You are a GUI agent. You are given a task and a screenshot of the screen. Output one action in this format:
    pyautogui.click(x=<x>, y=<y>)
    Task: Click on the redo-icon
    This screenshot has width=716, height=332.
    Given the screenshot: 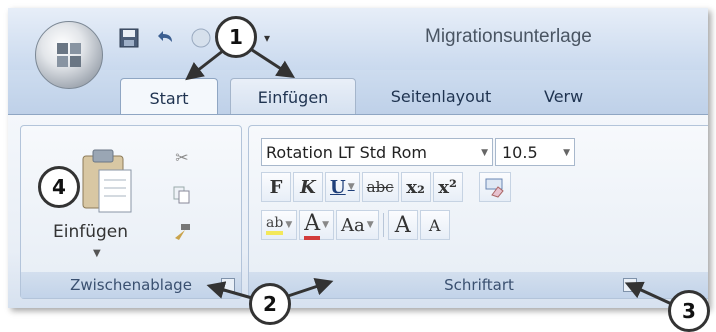 What is the action you would take?
    pyautogui.click(x=201, y=38)
    